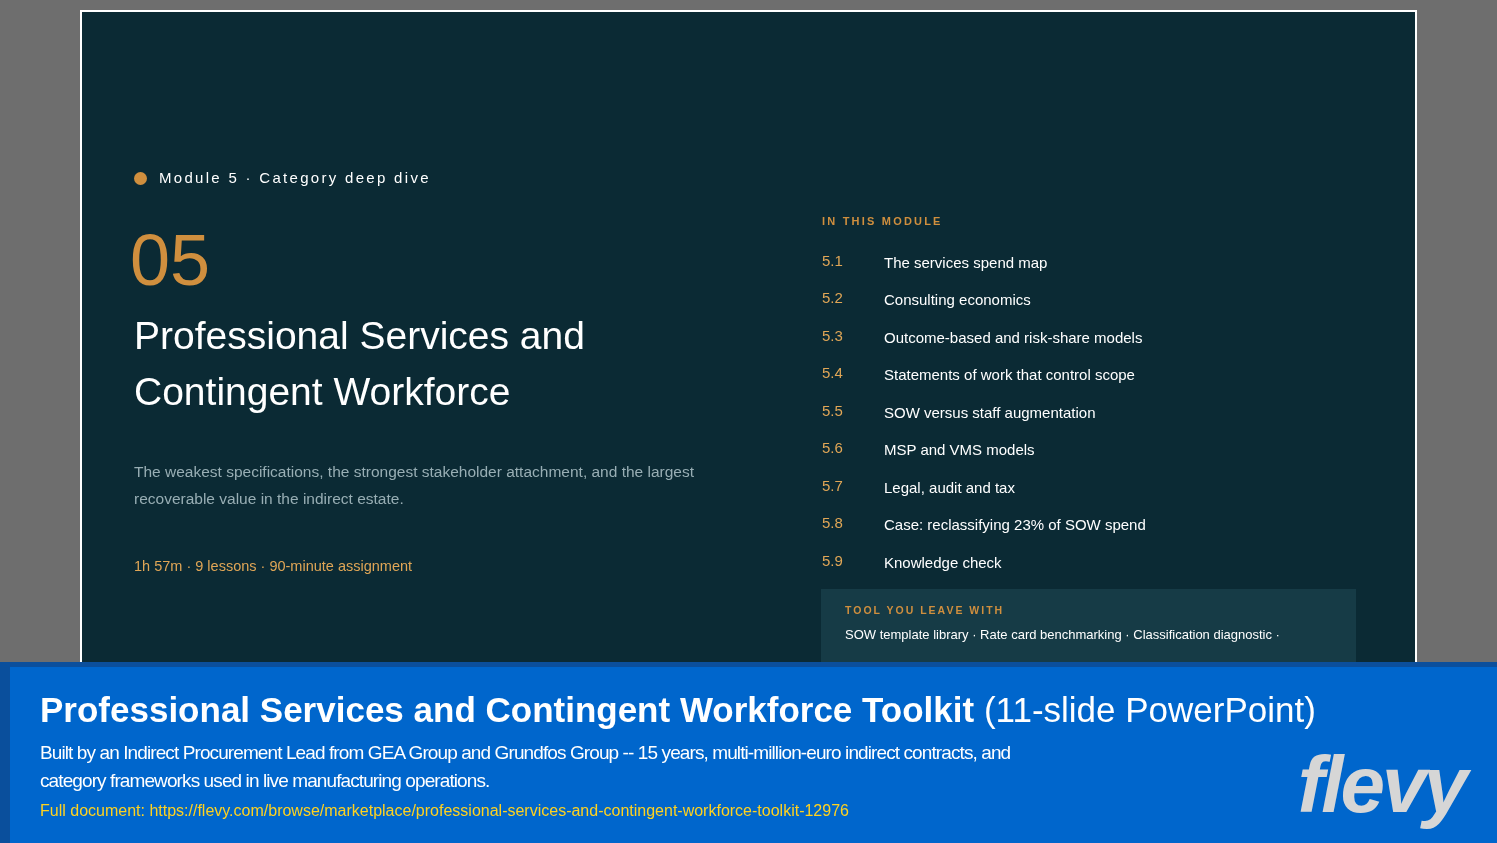  Describe the element at coordinates (360, 363) in the screenshot. I see `slide-title: Professional Services and Contingent Workforce` at that location.